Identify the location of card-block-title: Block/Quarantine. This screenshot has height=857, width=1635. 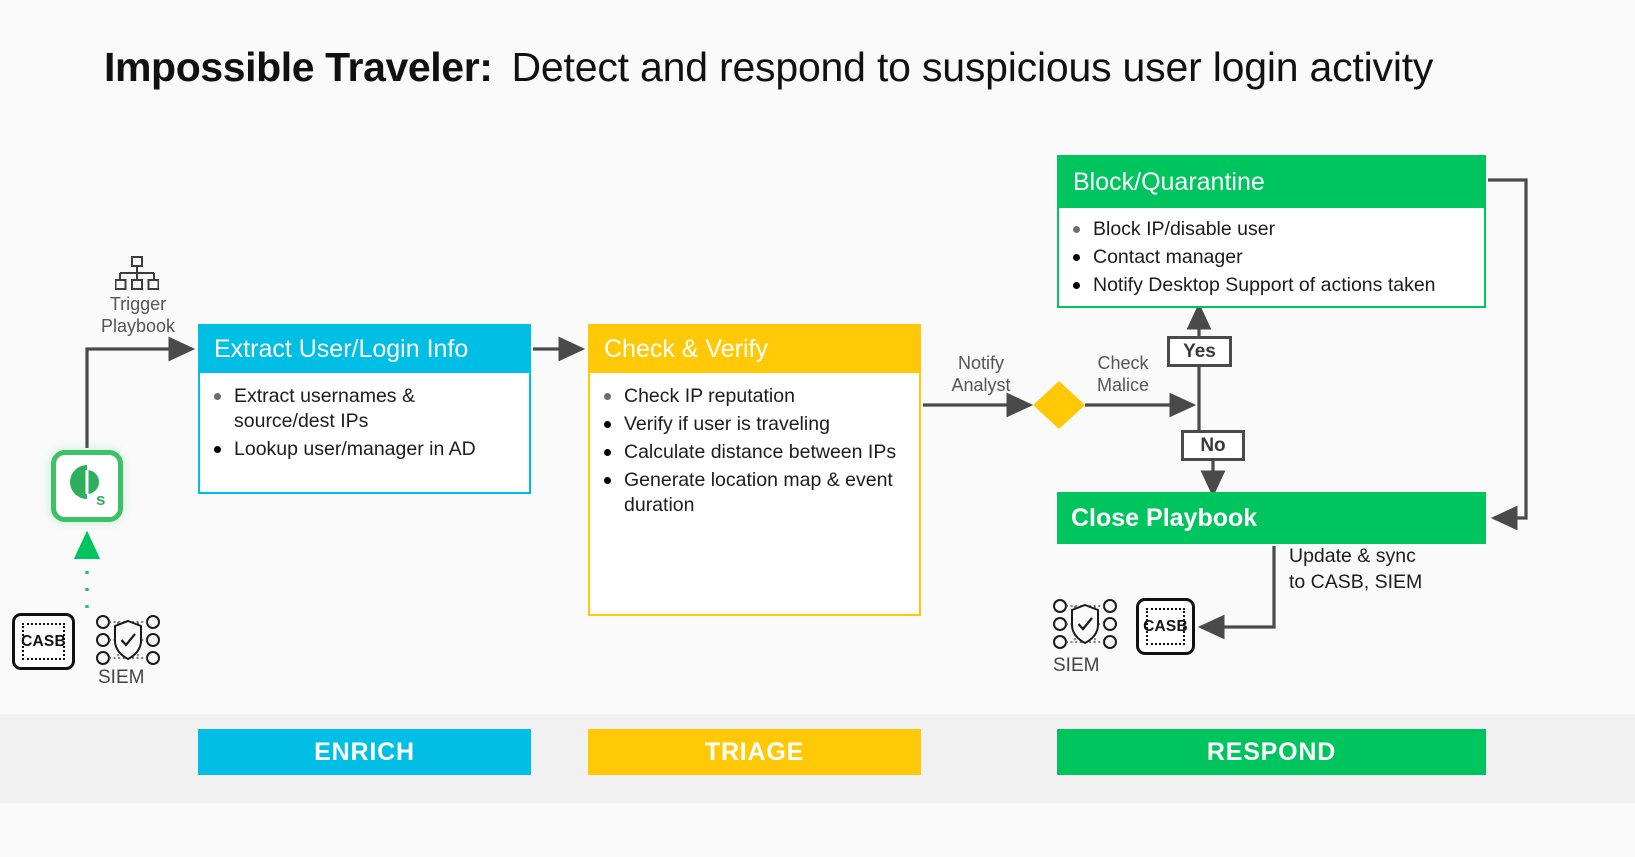
(1271, 182).